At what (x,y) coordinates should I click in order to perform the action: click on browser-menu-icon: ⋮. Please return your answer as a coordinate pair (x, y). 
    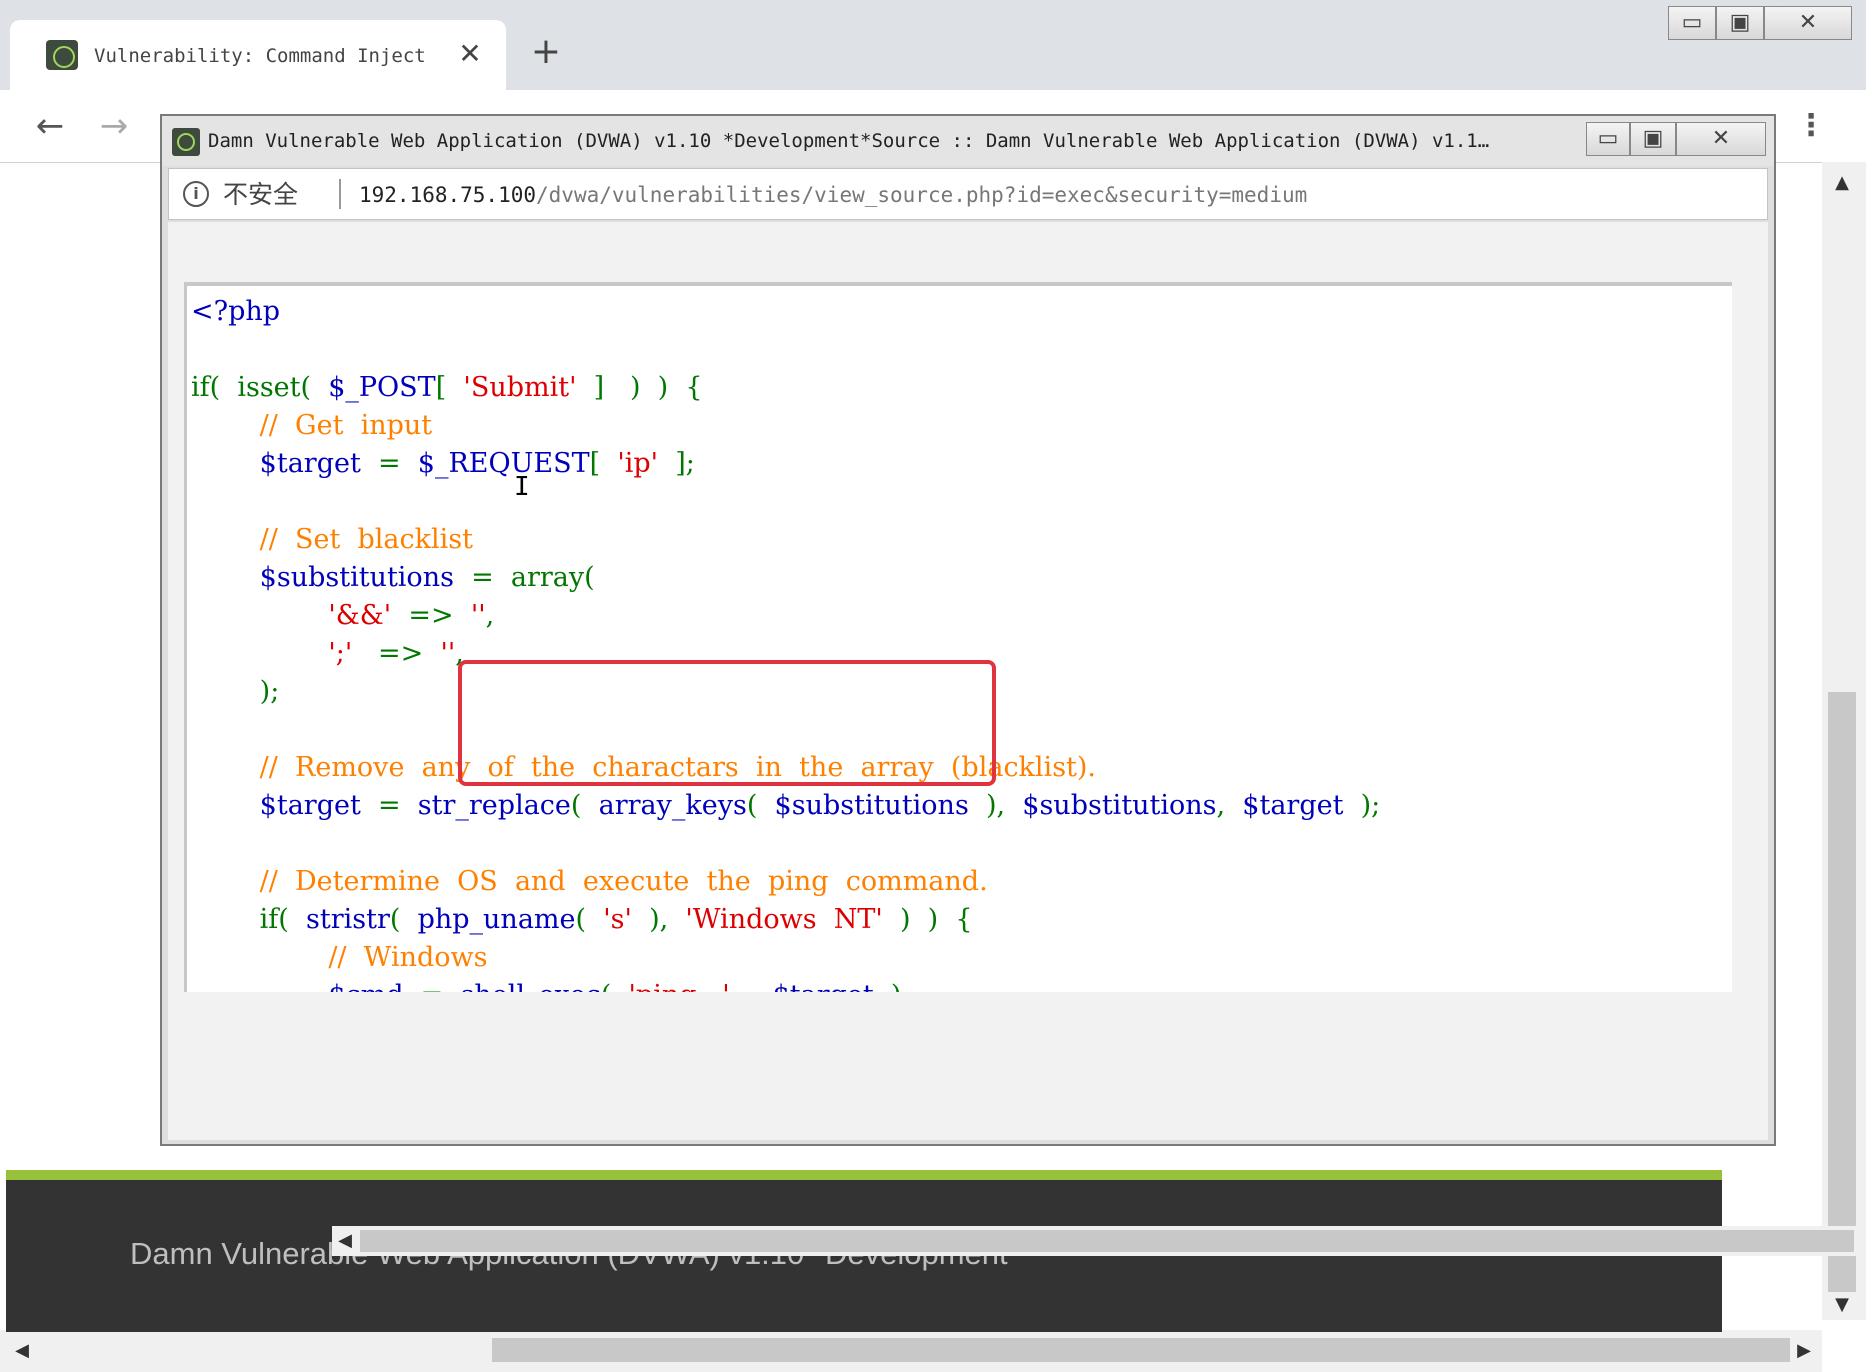
    Looking at the image, I should click on (1811, 126).